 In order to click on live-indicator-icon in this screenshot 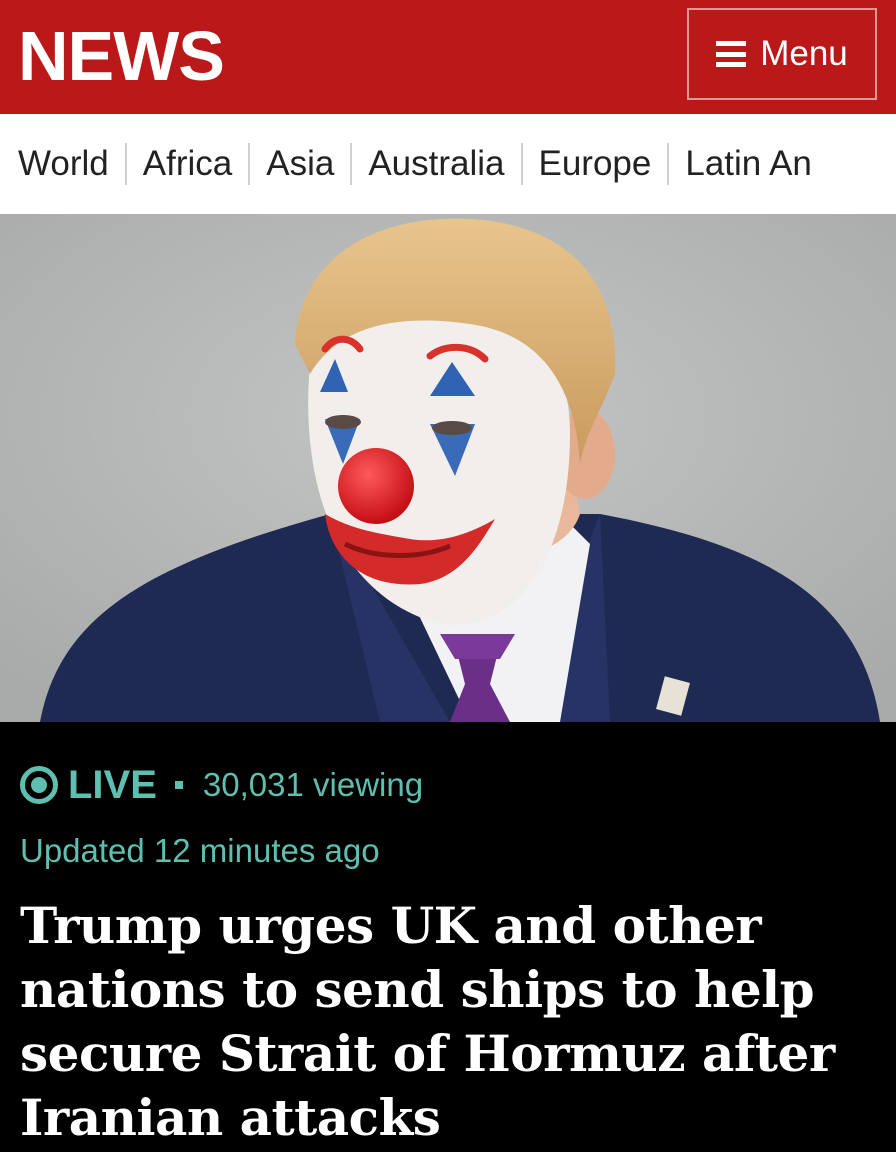, I will do `click(39, 785)`.